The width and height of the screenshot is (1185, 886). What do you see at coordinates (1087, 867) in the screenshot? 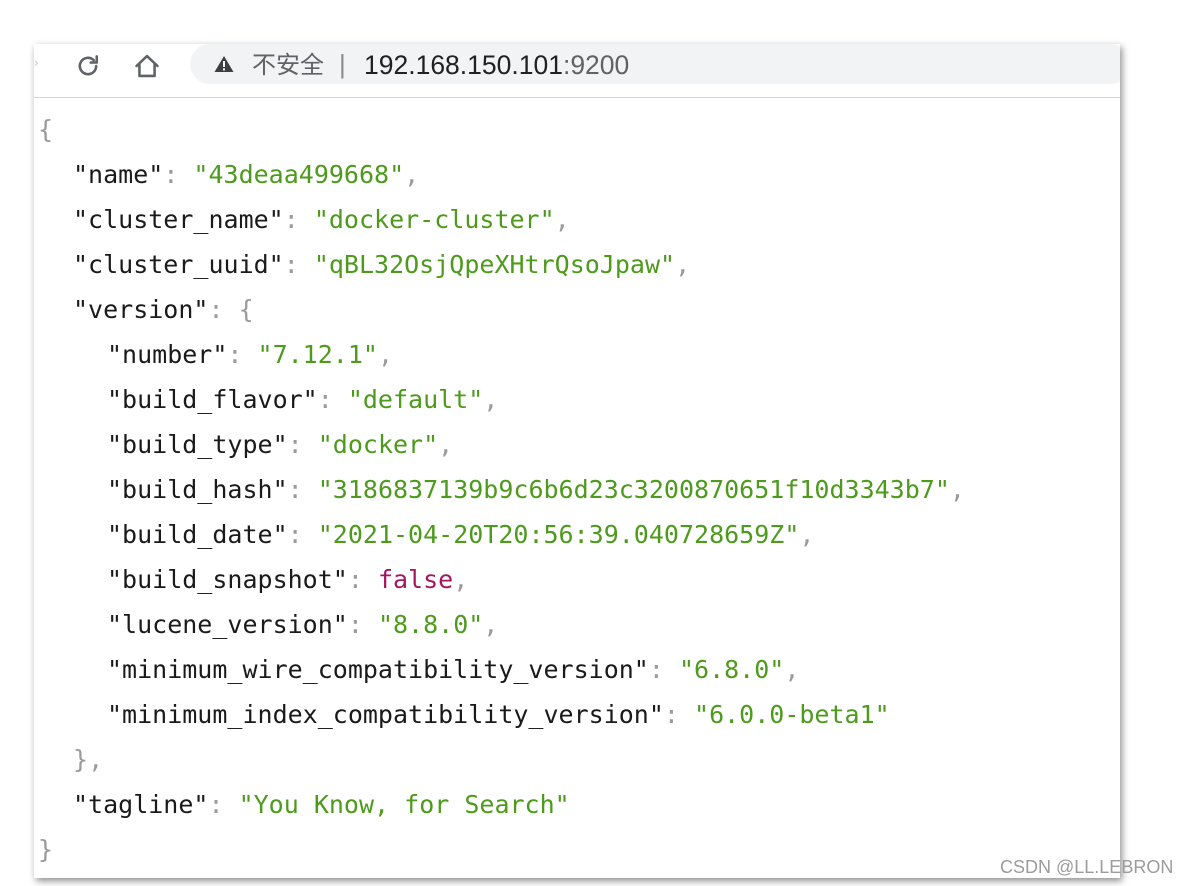
I see `watermark: CSDN @LL.LEBRON` at bounding box center [1087, 867].